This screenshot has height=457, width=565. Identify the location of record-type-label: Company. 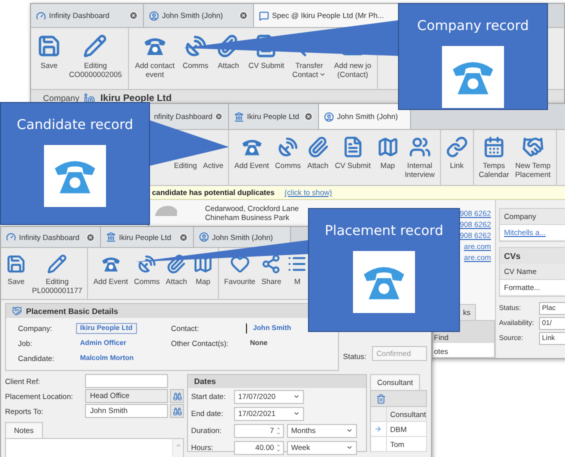
(61, 98).